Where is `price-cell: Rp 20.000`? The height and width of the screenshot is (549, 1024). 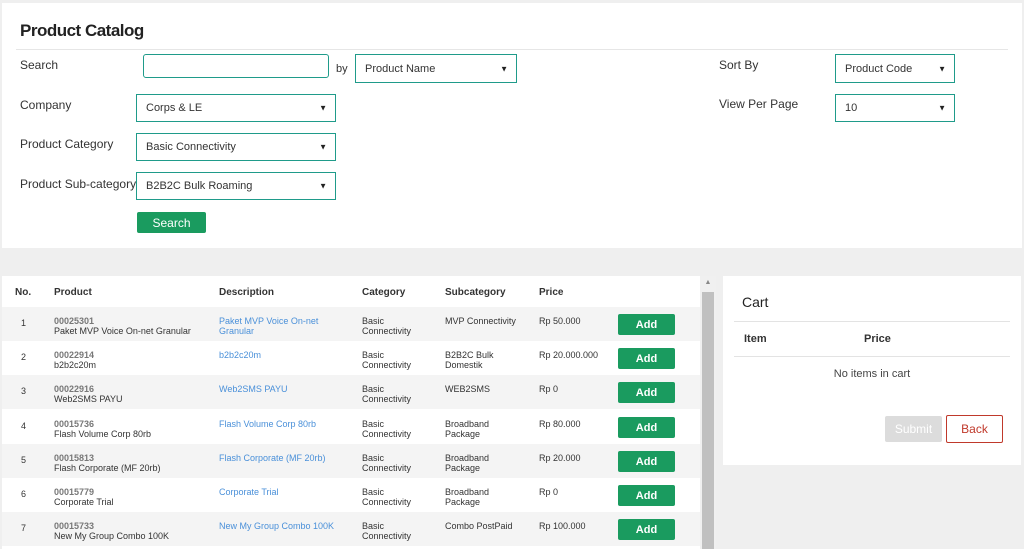
price-cell: Rp 20.000 is located at coordinates (560, 458).